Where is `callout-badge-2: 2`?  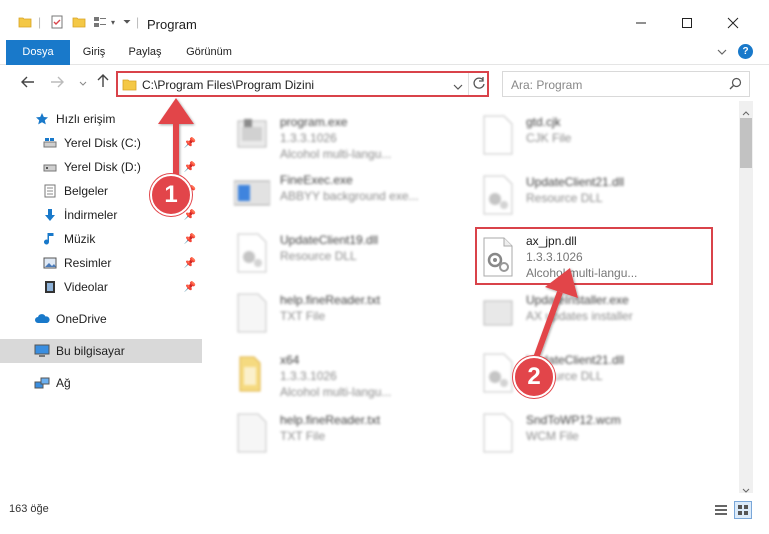
callout-badge-2: 2 is located at coordinates (534, 377).